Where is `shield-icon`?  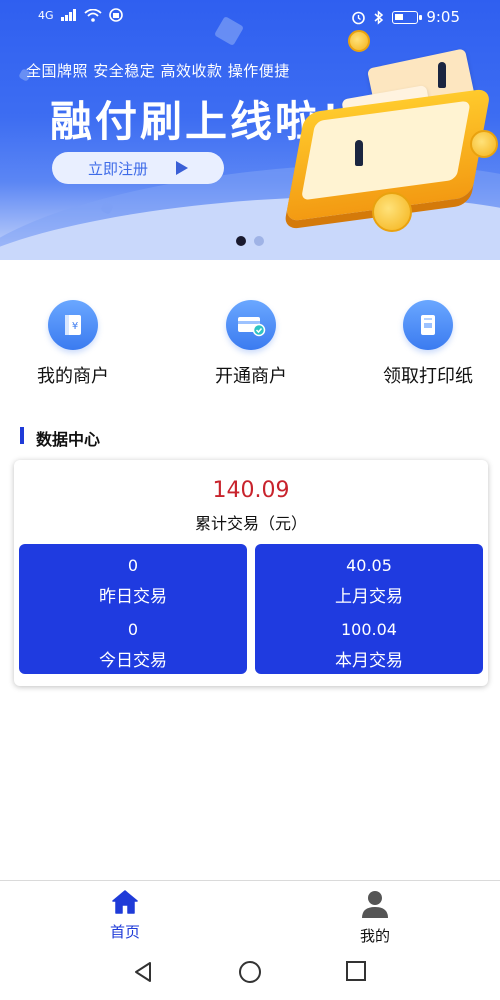
shield-icon is located at coordinates (115, 15).